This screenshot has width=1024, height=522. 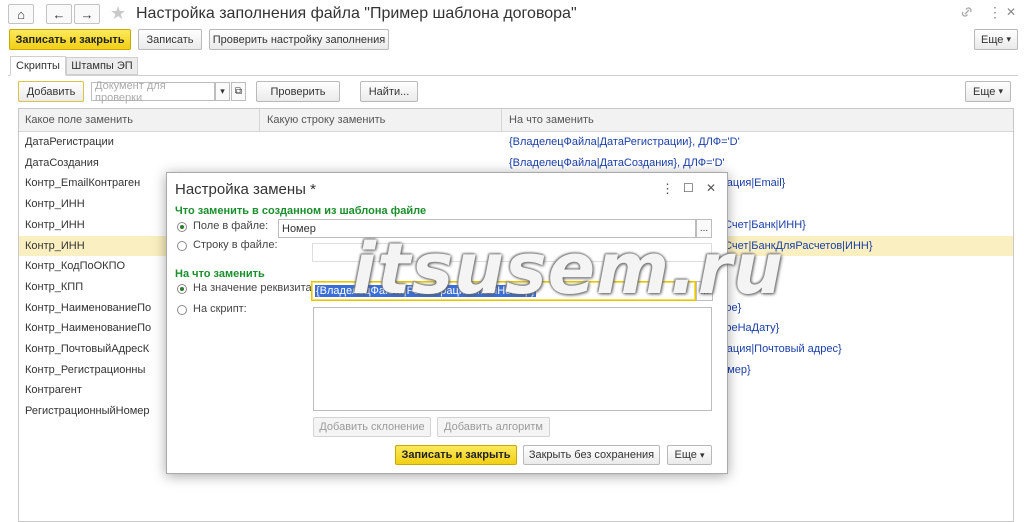 I want to click on add-algorithm-button: Добавить алгоритм, so click(x=493, y=427).